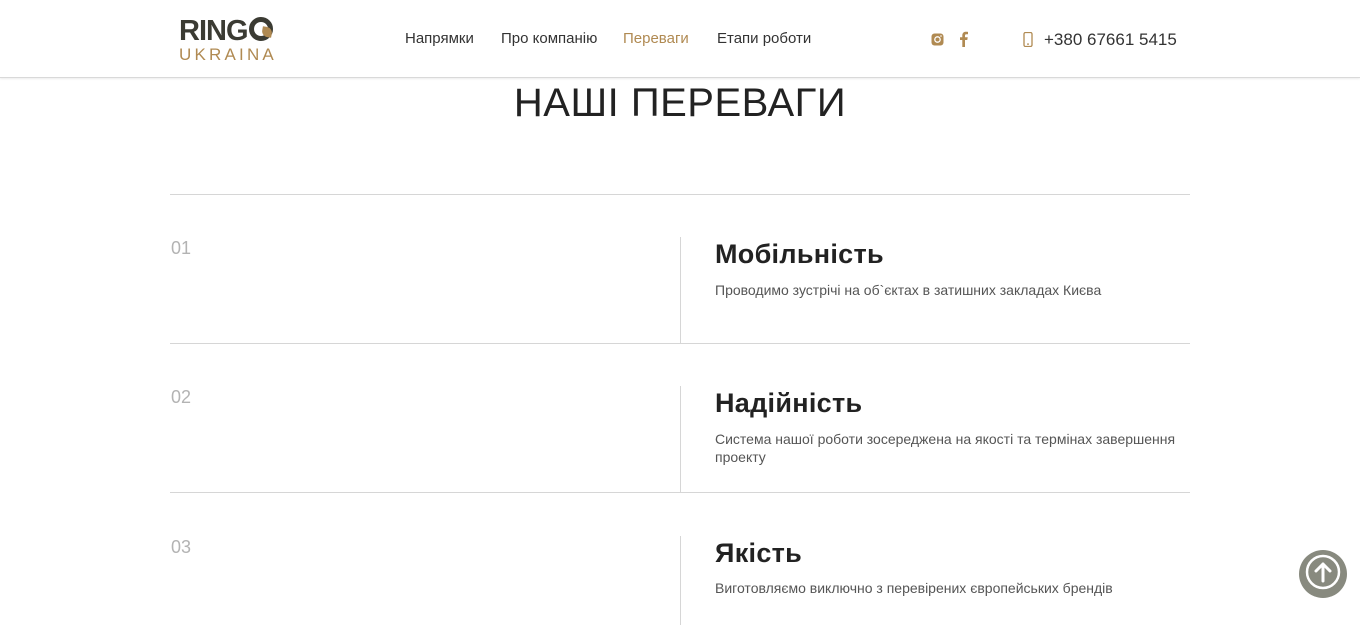 Image resolution: width=1360 pixels, height=625 pixels. Describe the element at coordinates (439, 39) in the screenshot. I see `nav-item-directions: Напрямки` at that location.